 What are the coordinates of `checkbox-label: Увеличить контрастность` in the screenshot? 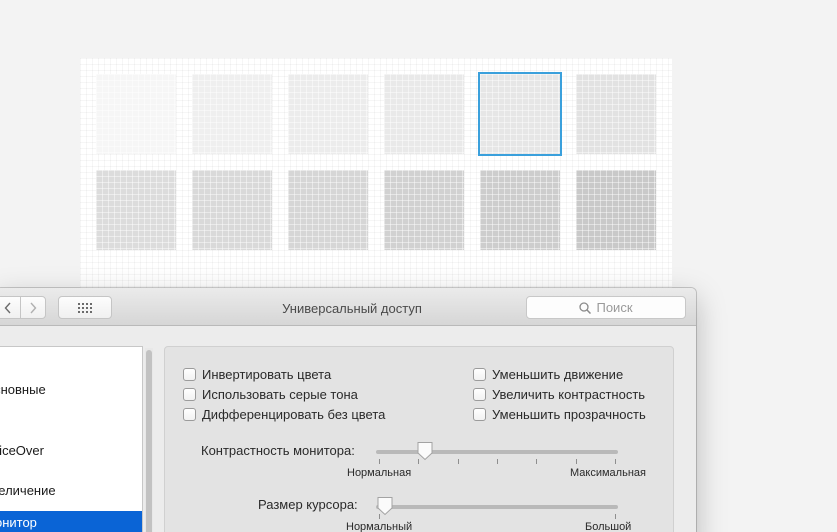 It's located at (569, 394).